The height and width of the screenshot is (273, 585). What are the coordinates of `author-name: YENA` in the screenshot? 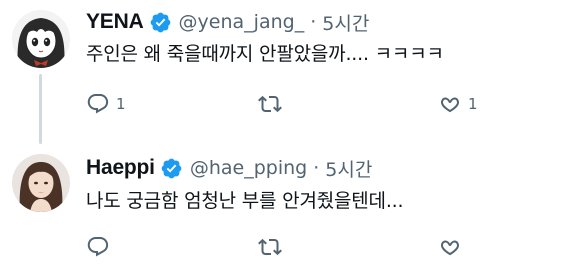 It's located at (115, 22).